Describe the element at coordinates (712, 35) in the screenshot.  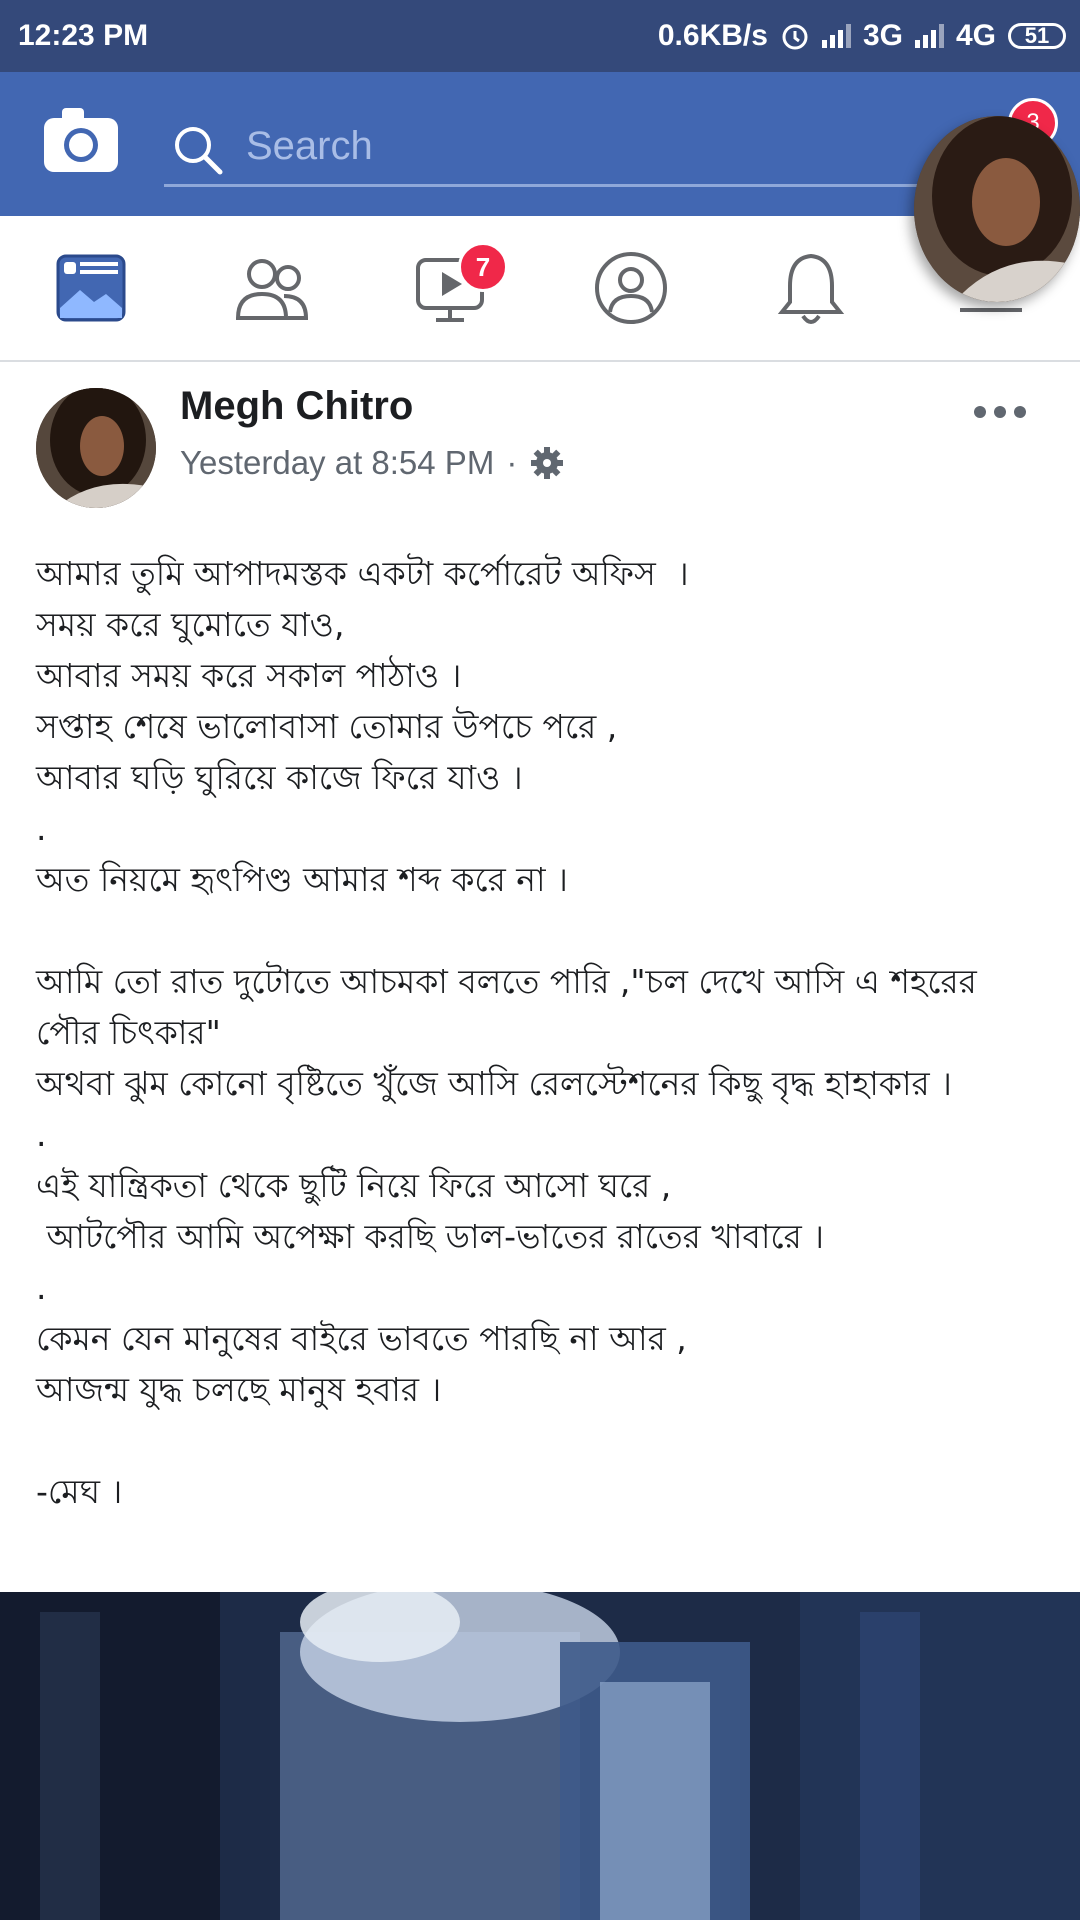
I see `network-speed: 0.6KB/s` at that location.